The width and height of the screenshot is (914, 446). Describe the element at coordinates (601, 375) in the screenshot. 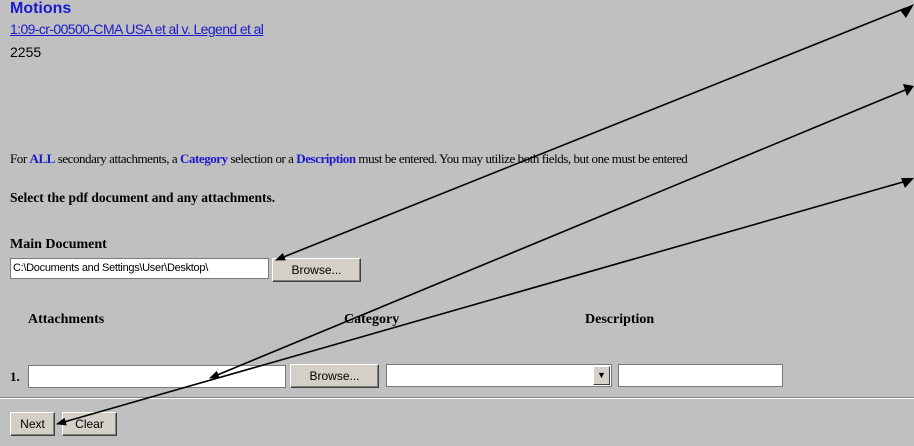

I see `dropdown-arrow-icon: ▼` at that location.